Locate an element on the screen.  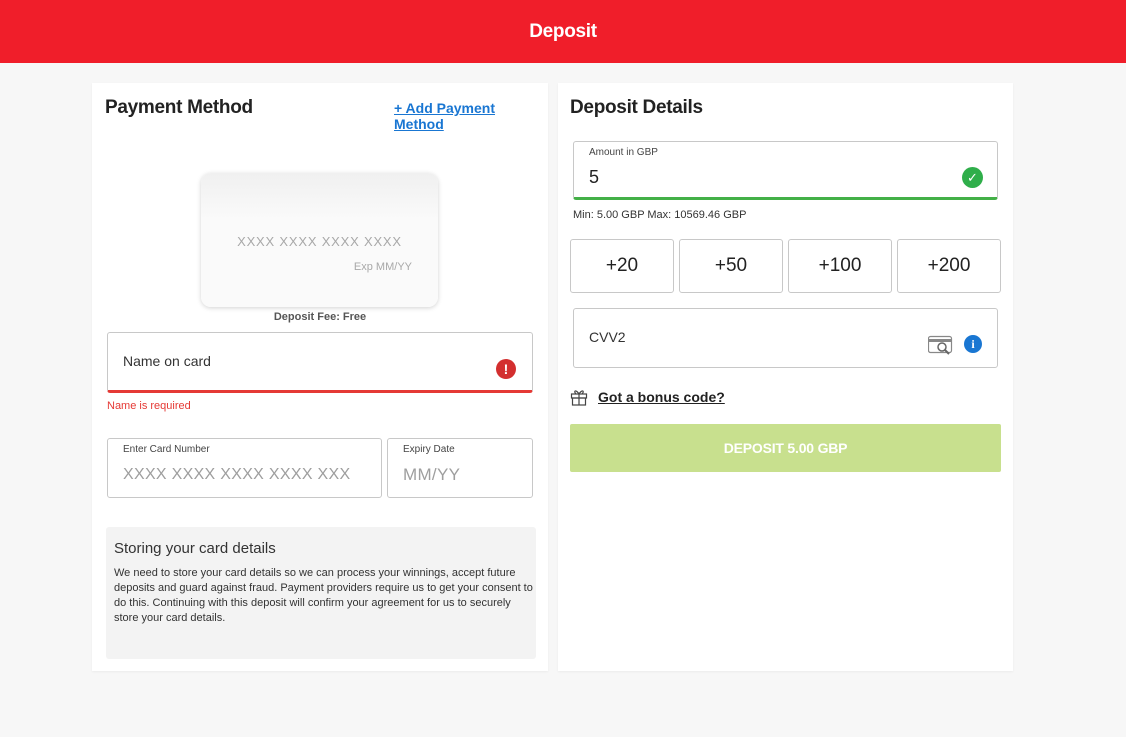
gift-icon is located at coordinates (579, 398).